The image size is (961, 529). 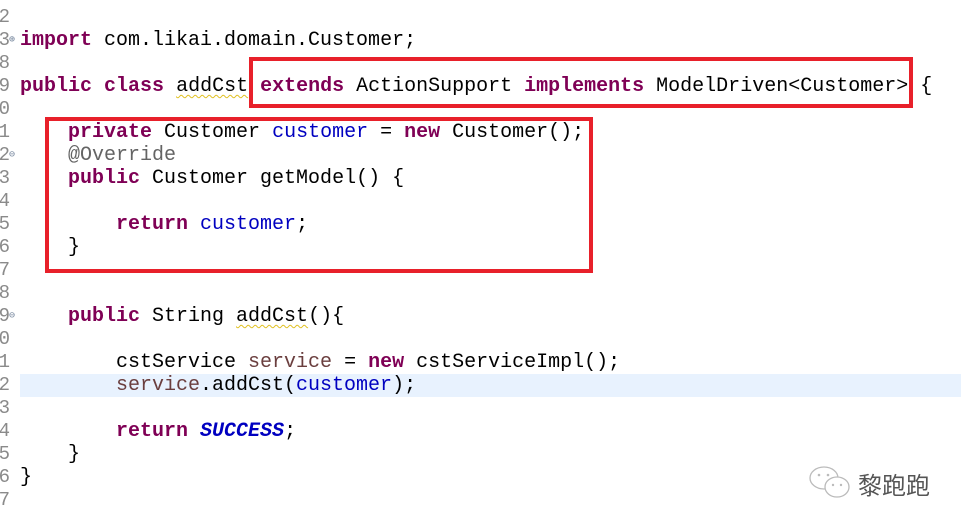 I want to click on watermark-text: 黎跑跑, so click(x=894, y=485).